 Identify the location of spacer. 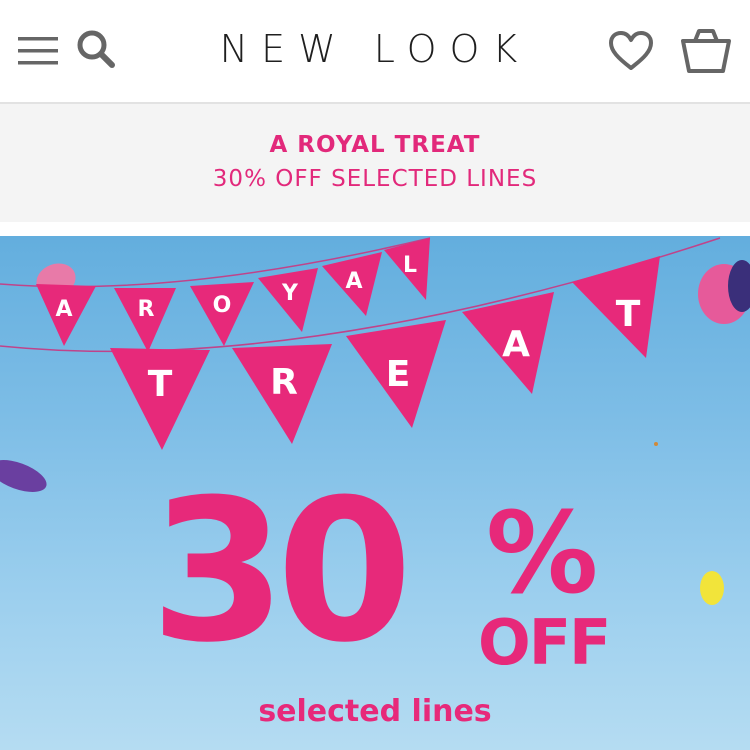
(375, 229).